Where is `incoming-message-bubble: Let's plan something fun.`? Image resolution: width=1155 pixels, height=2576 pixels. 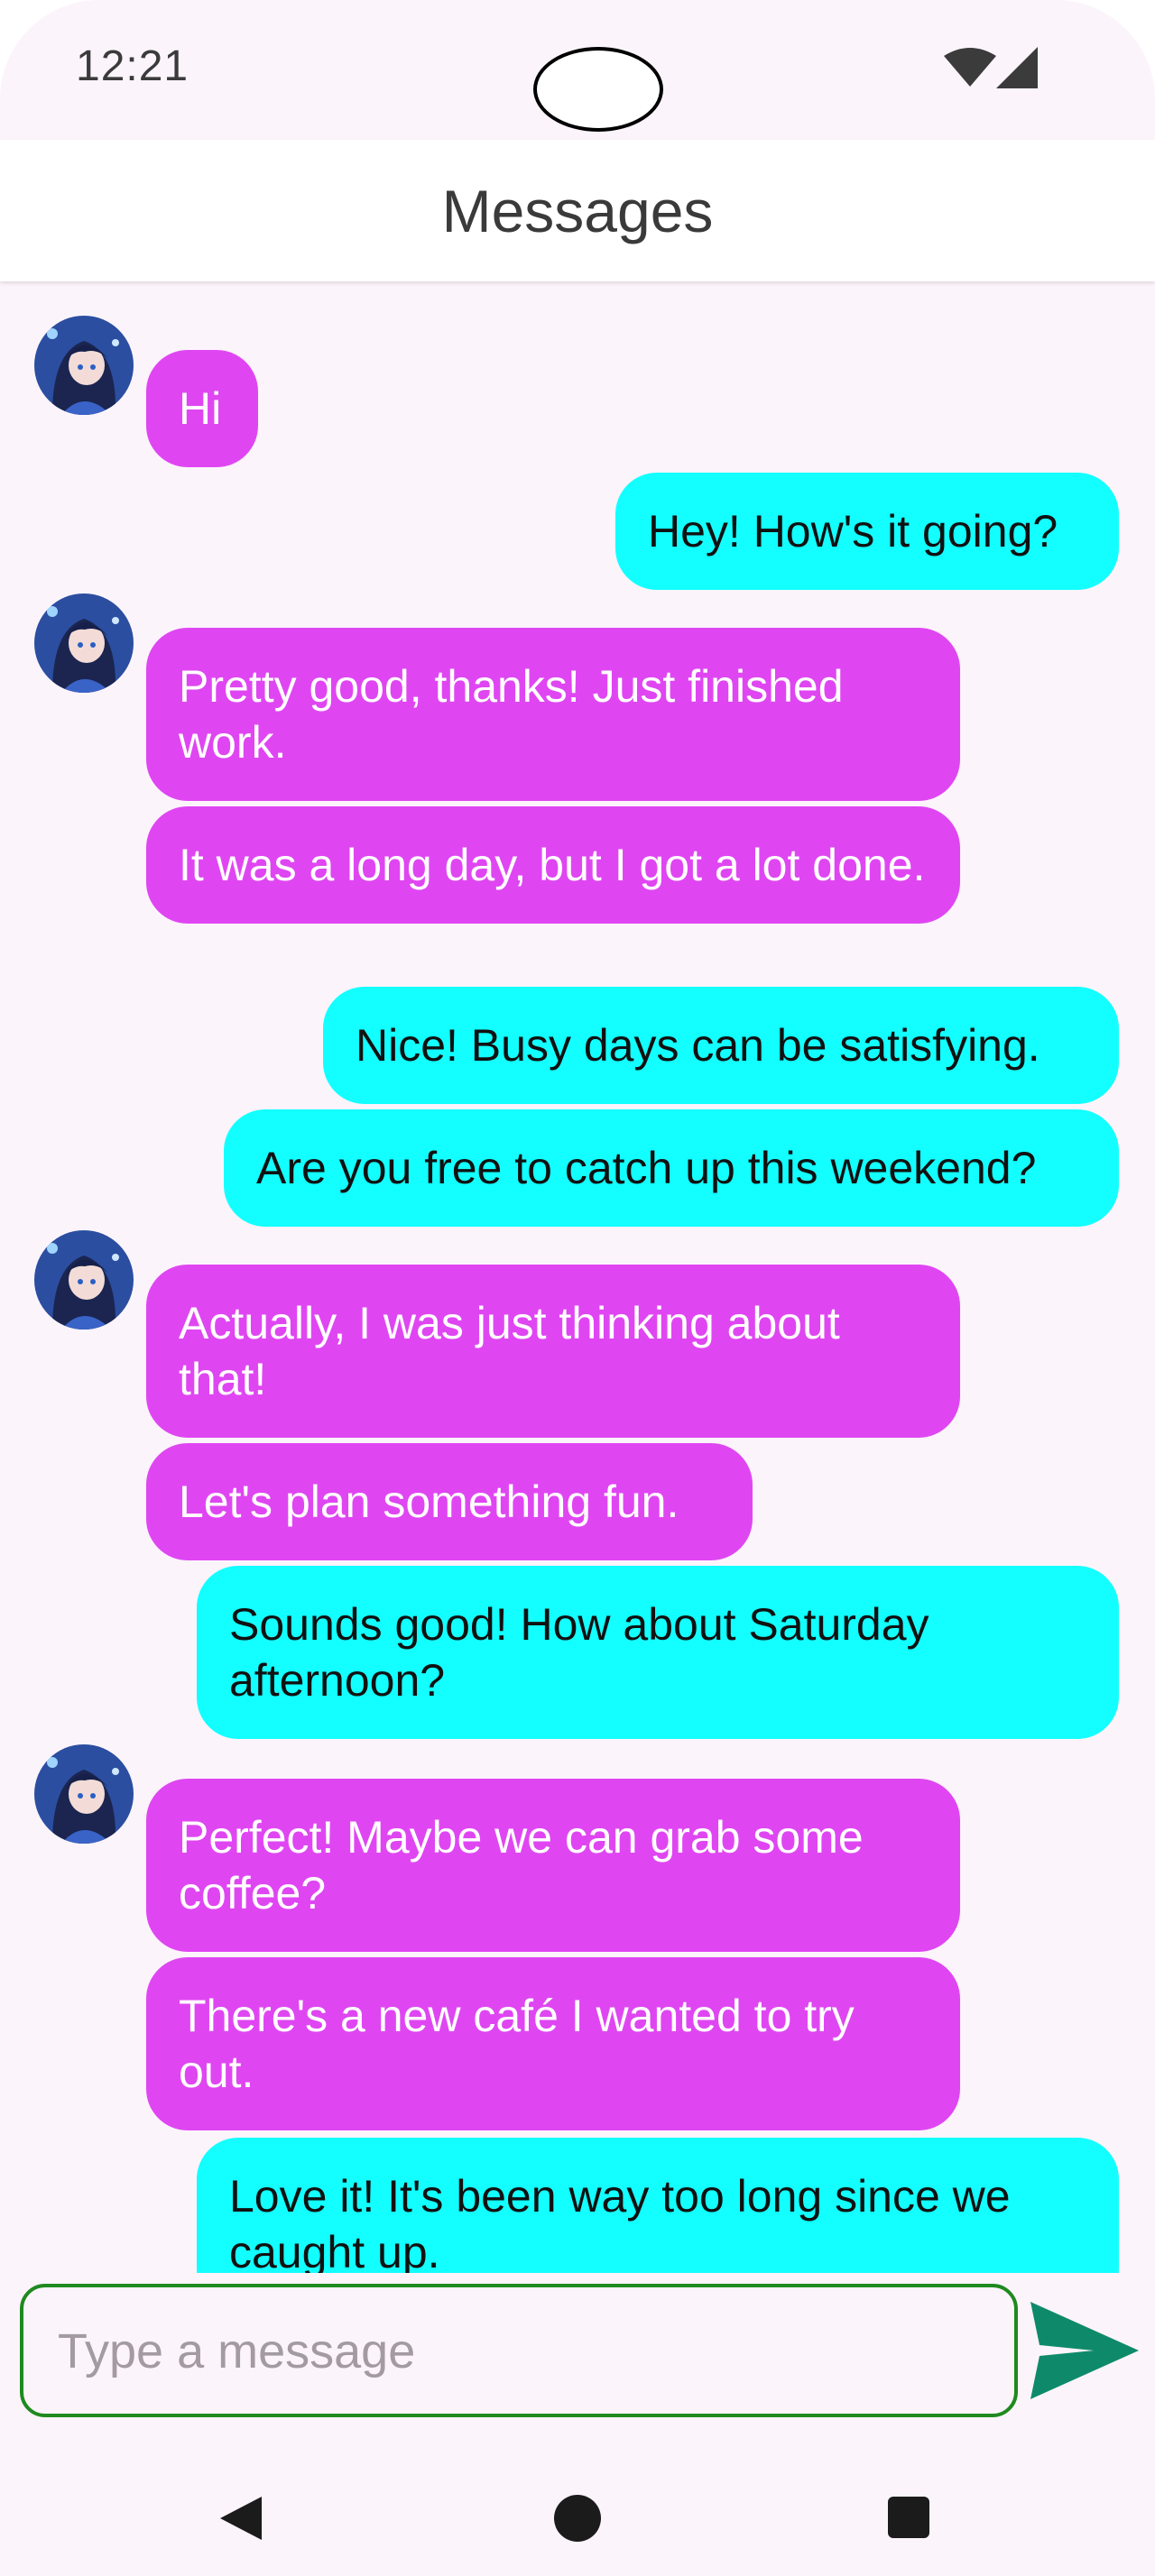 incoming-message-bubble: Let's plan something fun. is located at coordinates (449, 1501).